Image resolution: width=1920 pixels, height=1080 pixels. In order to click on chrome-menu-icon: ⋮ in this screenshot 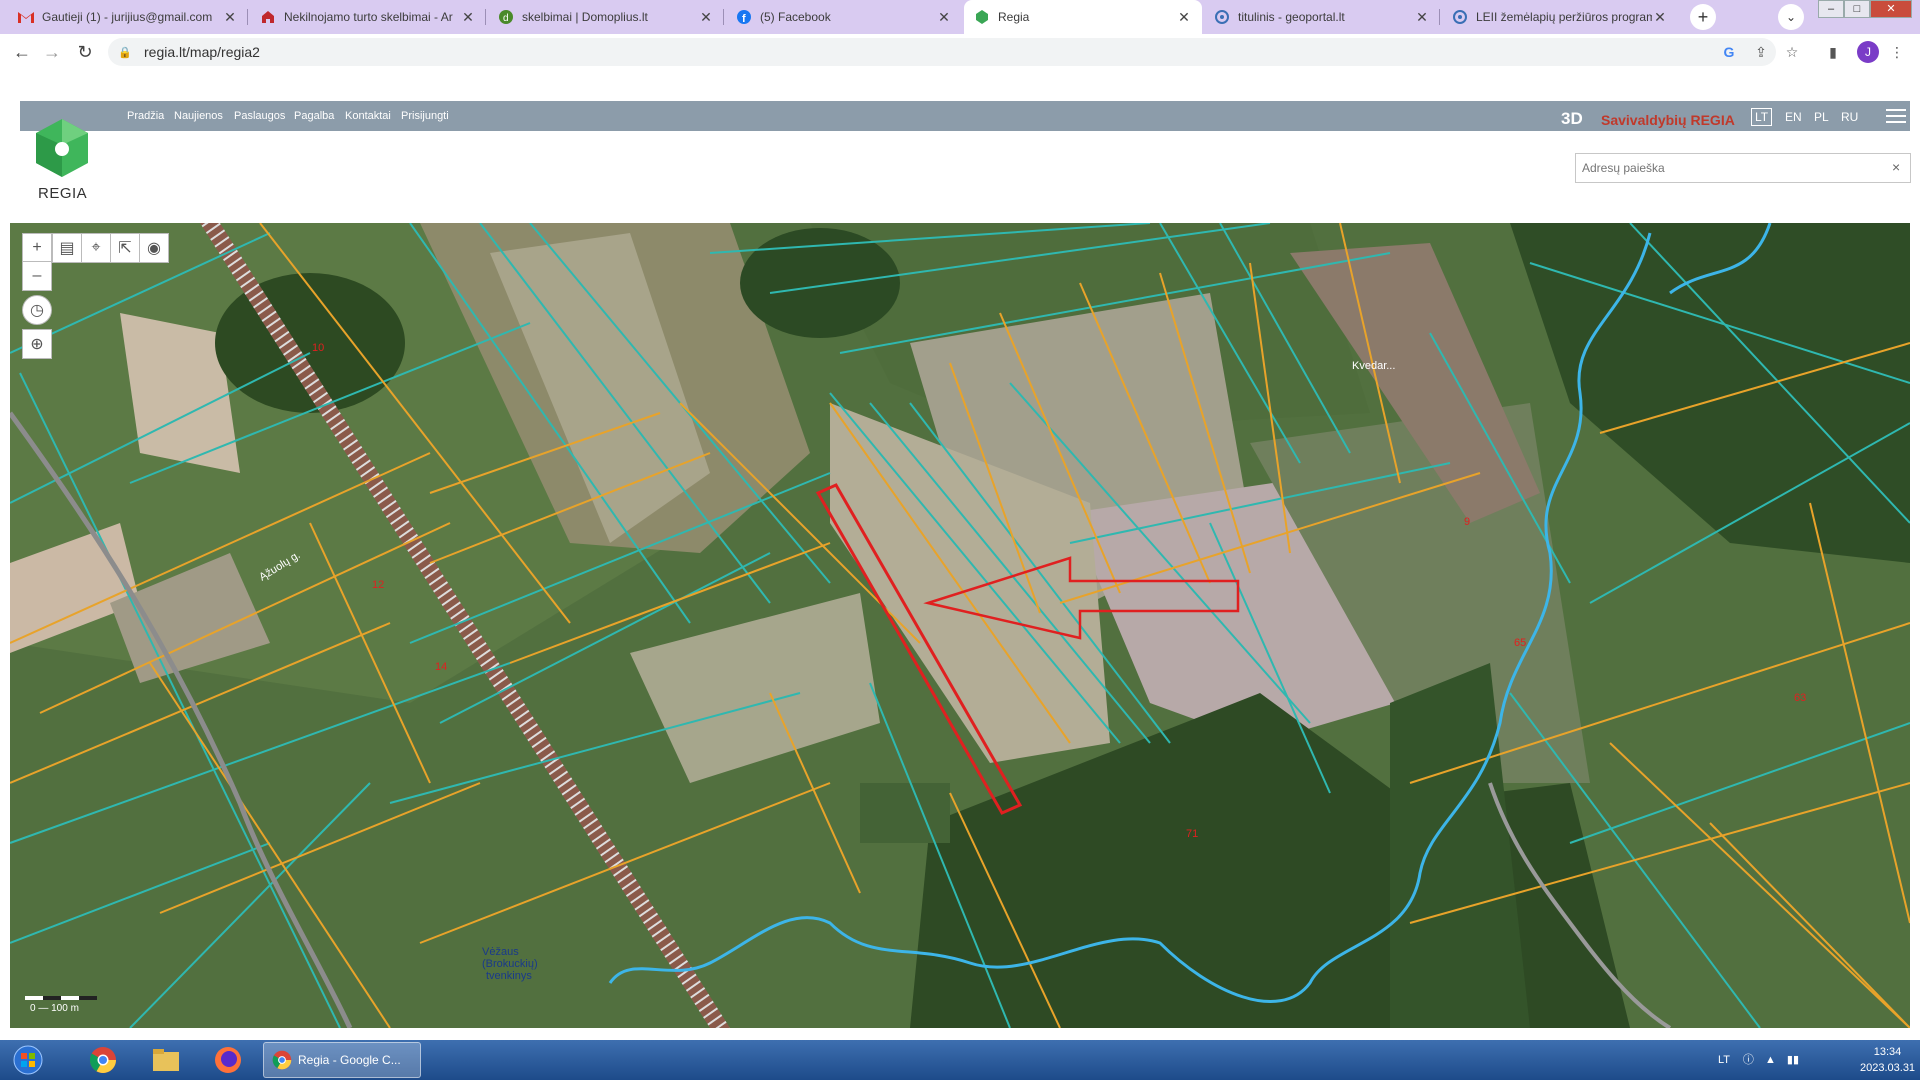, I will do `click(1897, 52)`.